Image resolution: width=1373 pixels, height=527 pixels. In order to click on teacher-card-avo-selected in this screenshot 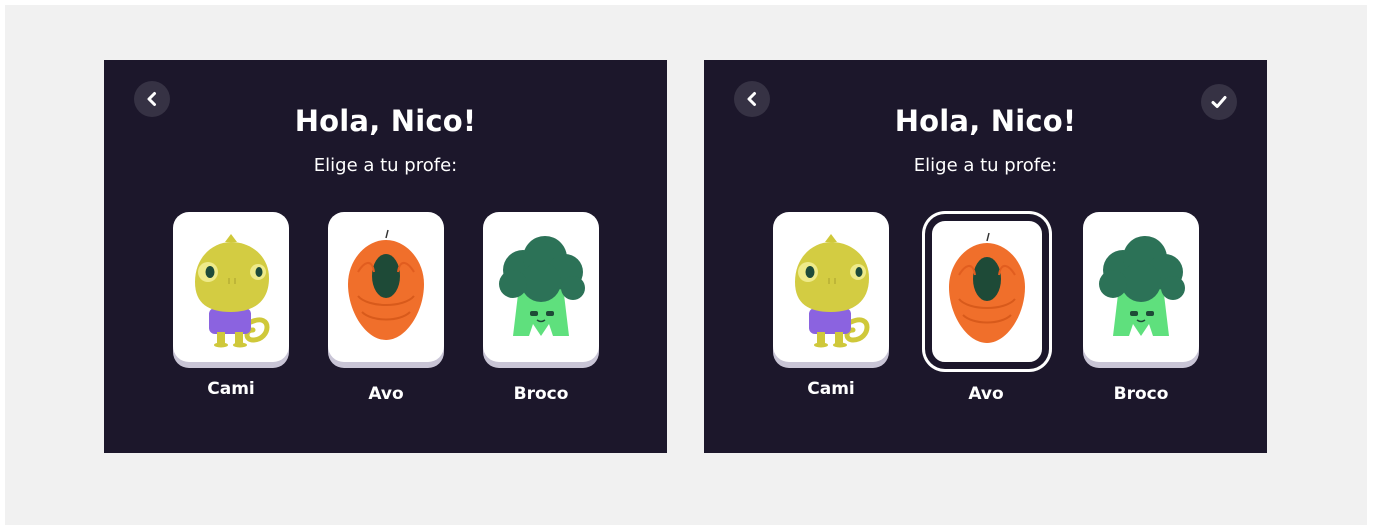, I will do `click(987, 291)`.